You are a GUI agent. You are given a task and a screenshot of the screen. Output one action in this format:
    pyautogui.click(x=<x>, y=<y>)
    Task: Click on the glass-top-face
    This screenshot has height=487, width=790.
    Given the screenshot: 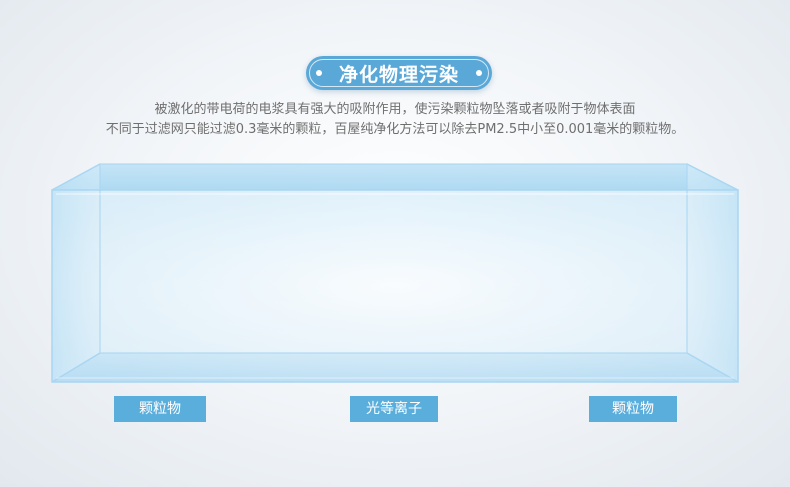 What is the action you would take?
    pyautogui.click(x=395, y=177)
    